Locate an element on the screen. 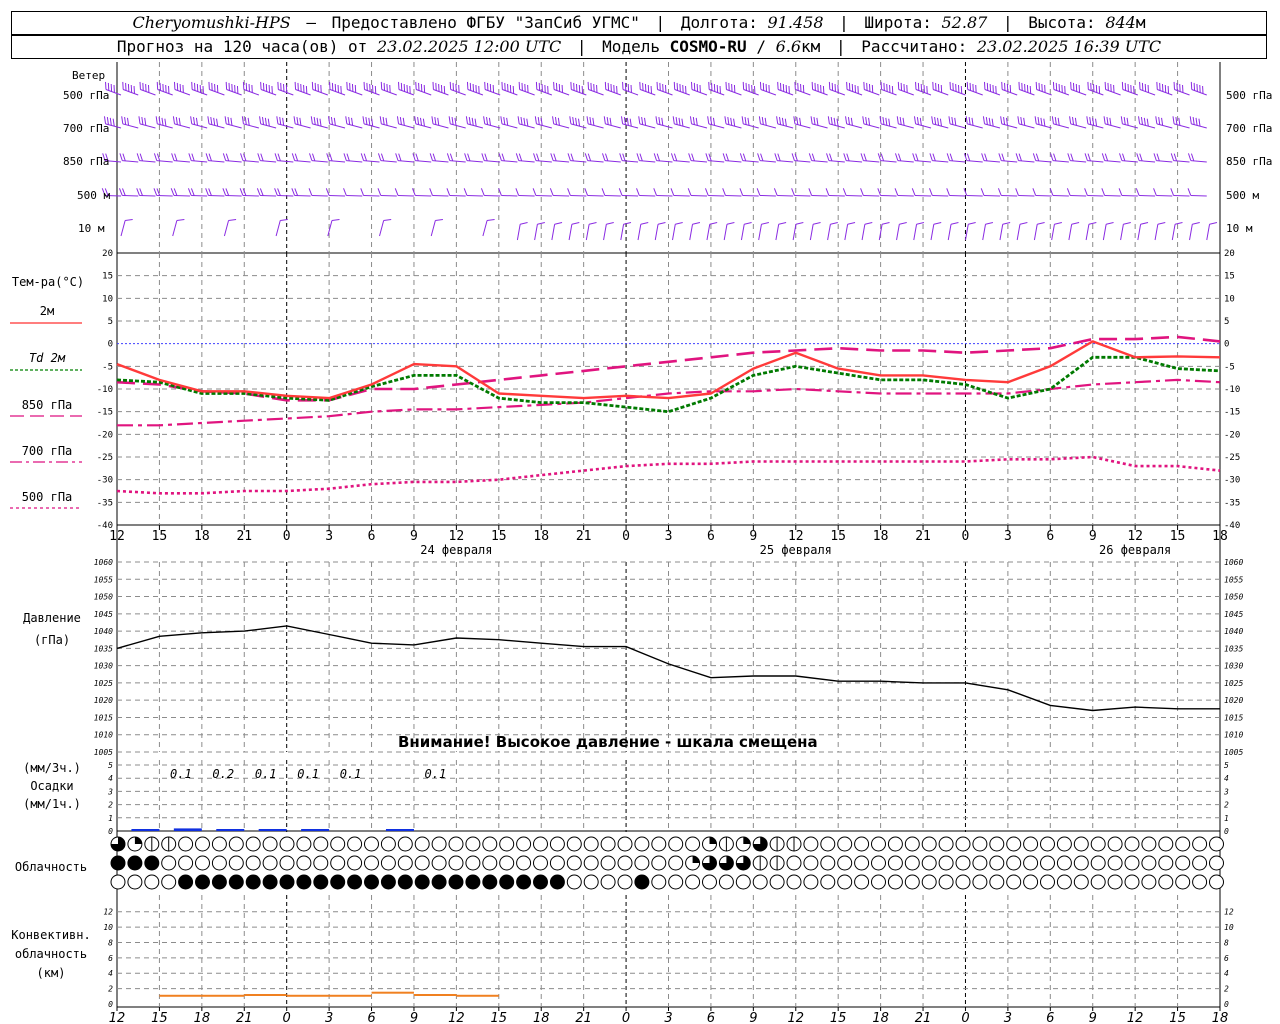 This screenshot has height=1024, width=1280. longitude-label: Долгота: is located at coordinates (719, 22).